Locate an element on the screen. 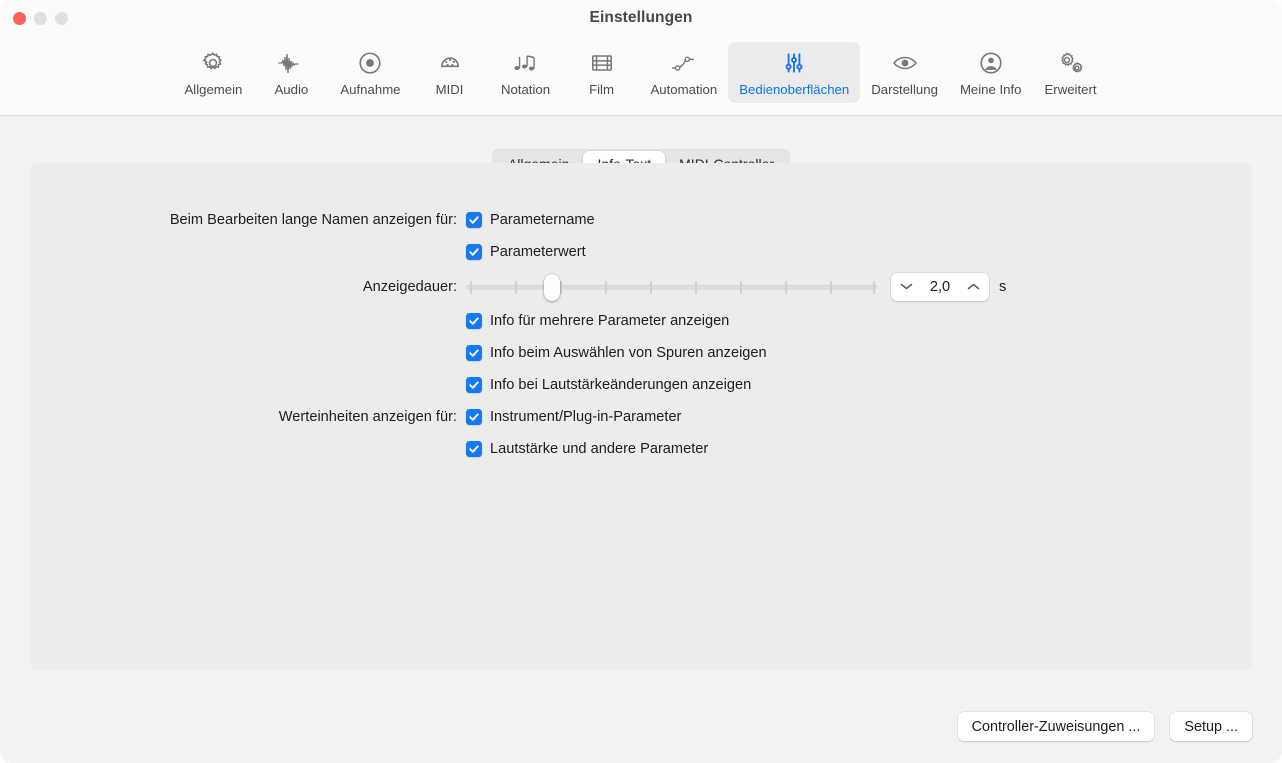 The image size is (1282, 763). person-circle-icon is located at coordinates (991, 63).